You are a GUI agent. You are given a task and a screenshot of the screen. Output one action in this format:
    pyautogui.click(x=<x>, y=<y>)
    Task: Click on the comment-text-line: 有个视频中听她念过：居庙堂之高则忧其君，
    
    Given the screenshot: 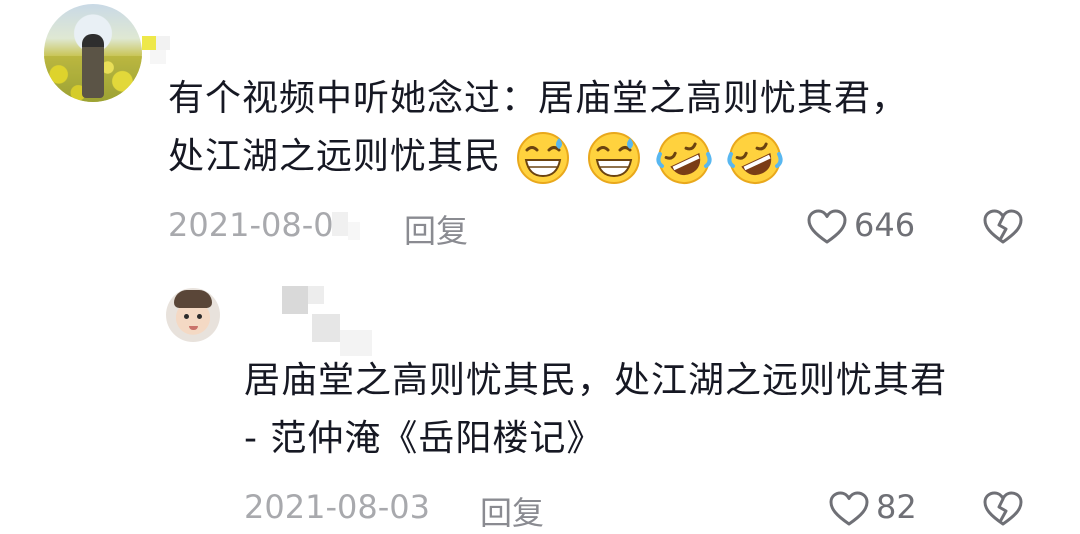 What is the action you would take?
    pyautogui.click(x=538, y=98)
    